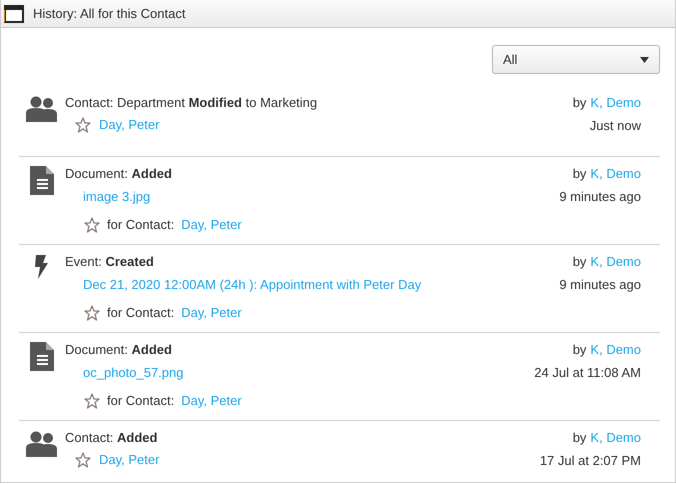  What do you see at coordinates (321, 197) in the screenshot?
I see `item-link: image 3.jpg` at bounding box center [321, 197].